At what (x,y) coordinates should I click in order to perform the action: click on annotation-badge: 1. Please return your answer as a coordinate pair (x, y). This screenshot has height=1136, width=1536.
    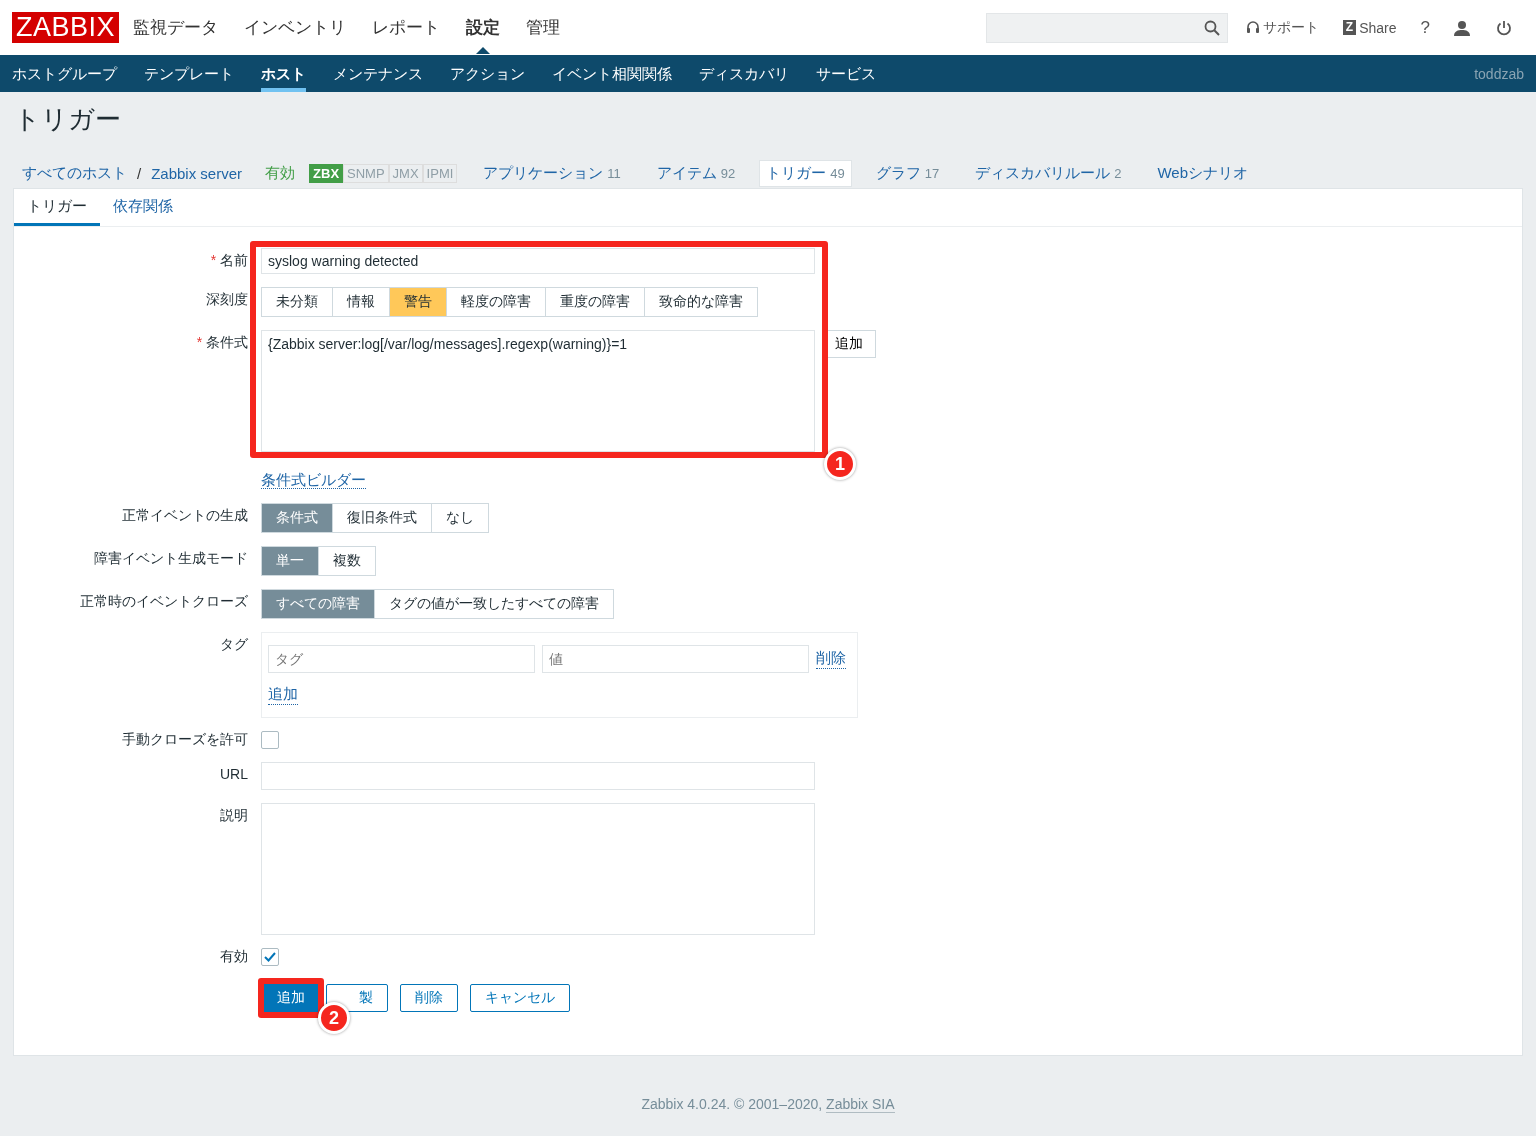
    Looking at the image, I should click on (840, 464).